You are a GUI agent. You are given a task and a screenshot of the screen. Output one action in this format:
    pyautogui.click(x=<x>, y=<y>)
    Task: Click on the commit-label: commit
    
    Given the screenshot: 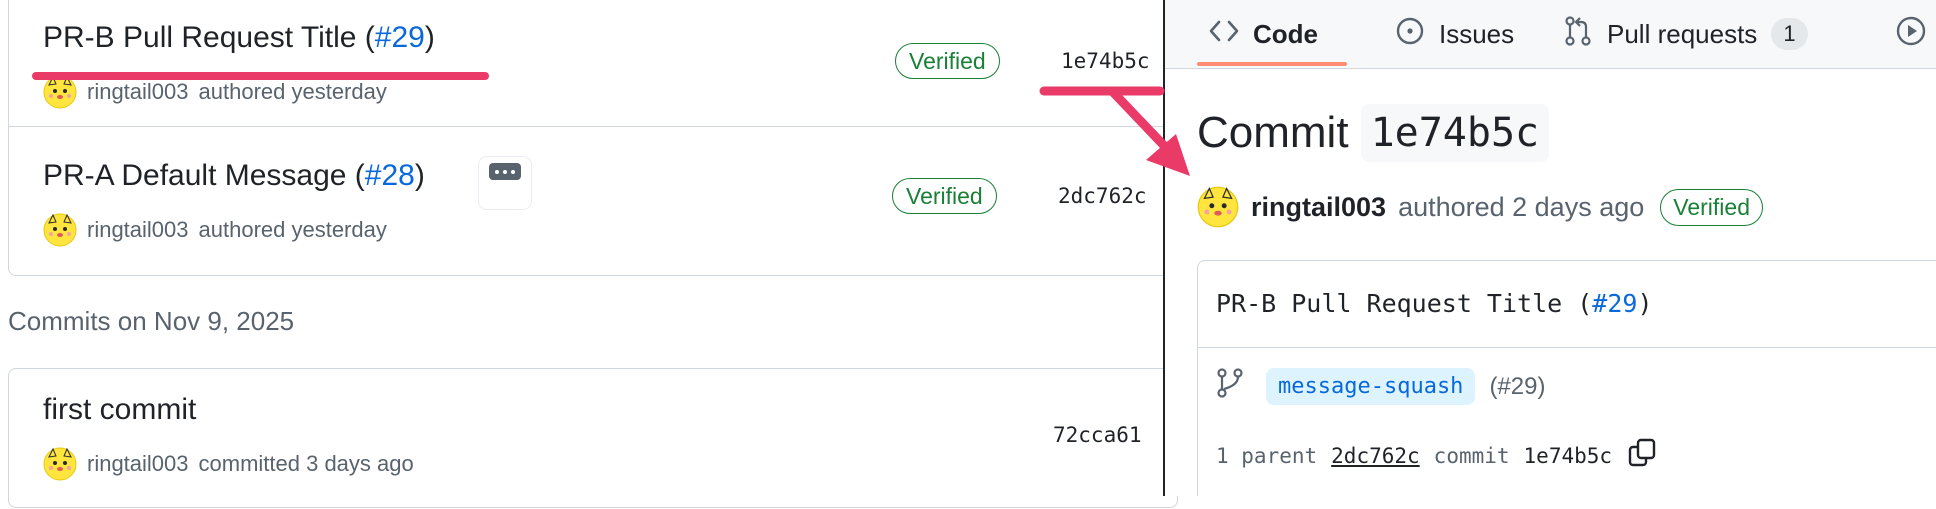 What is the action you would take?
    pyautogui.click(x=1471, y=455)
    